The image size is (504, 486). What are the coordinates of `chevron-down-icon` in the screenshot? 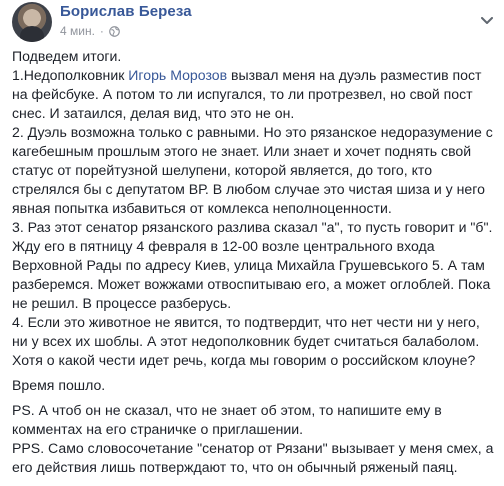 It's located at (487, 18).